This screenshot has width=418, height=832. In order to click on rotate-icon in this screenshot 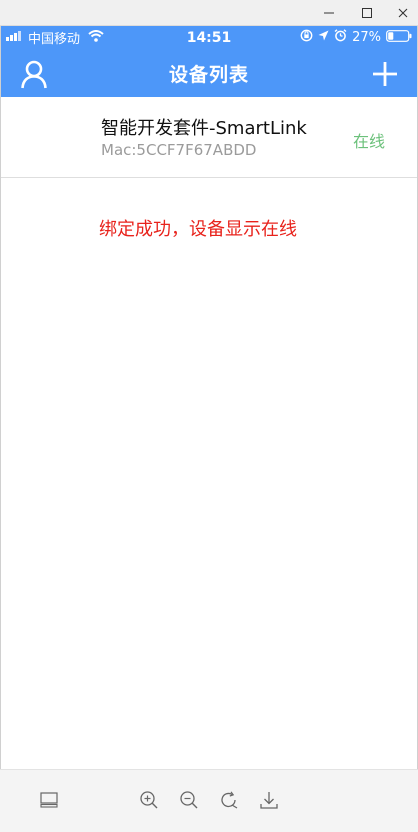, I will do `click(229, 800)`.